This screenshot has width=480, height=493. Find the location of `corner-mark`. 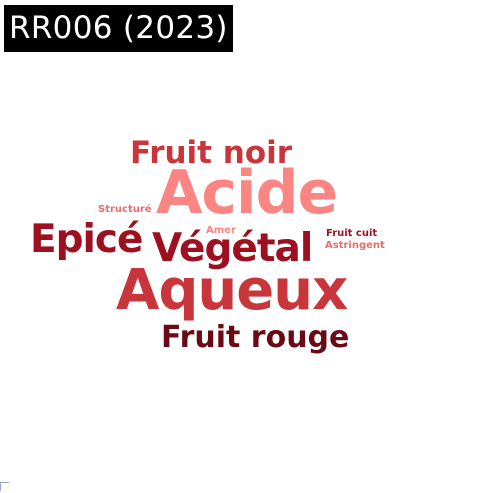

corner-mark is located at coordinates (4, 486).